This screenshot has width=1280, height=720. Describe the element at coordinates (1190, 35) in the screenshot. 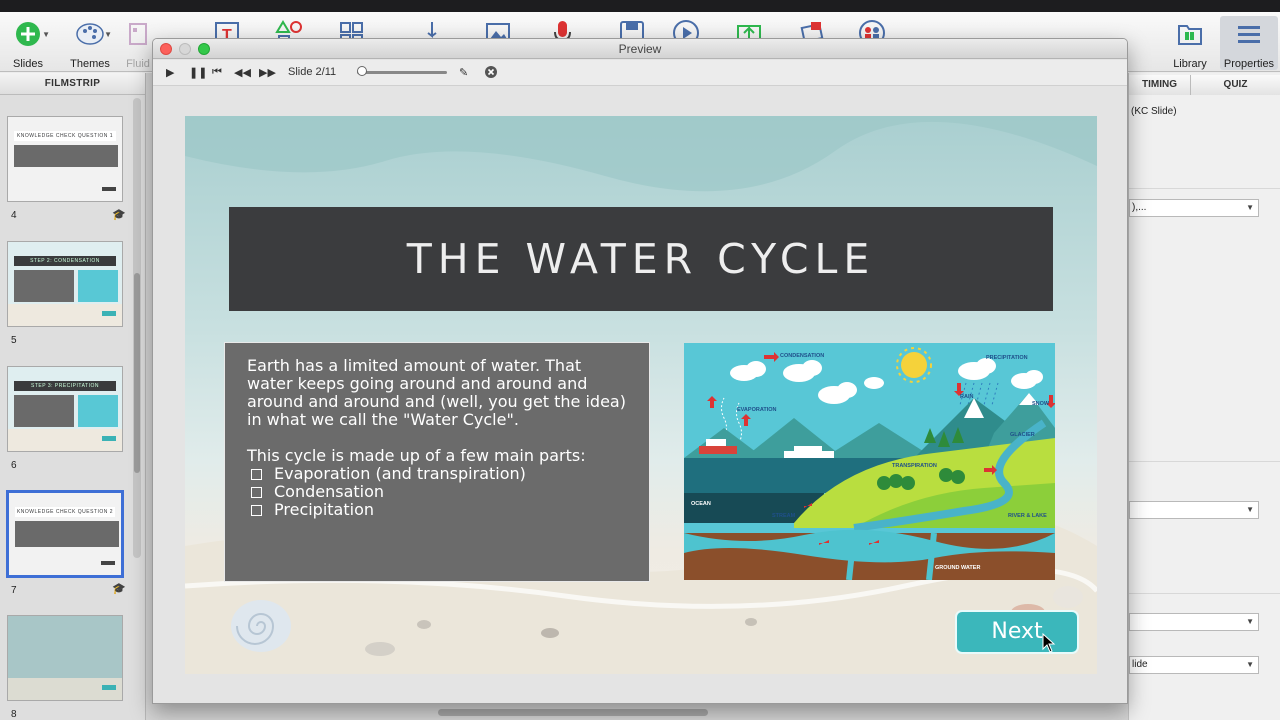

I see `library-book-icon` at that location.